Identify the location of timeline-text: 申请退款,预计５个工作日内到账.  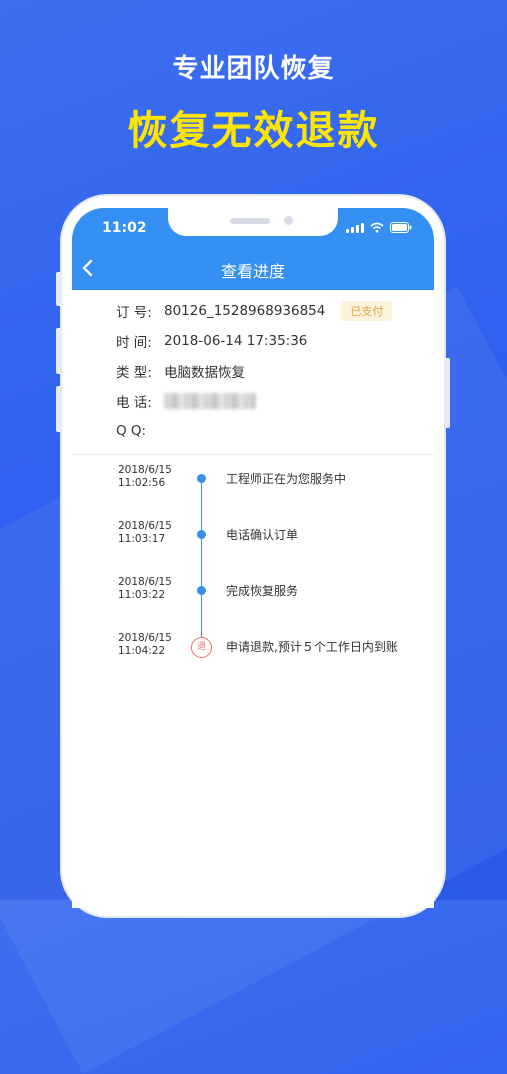
(312, 647).